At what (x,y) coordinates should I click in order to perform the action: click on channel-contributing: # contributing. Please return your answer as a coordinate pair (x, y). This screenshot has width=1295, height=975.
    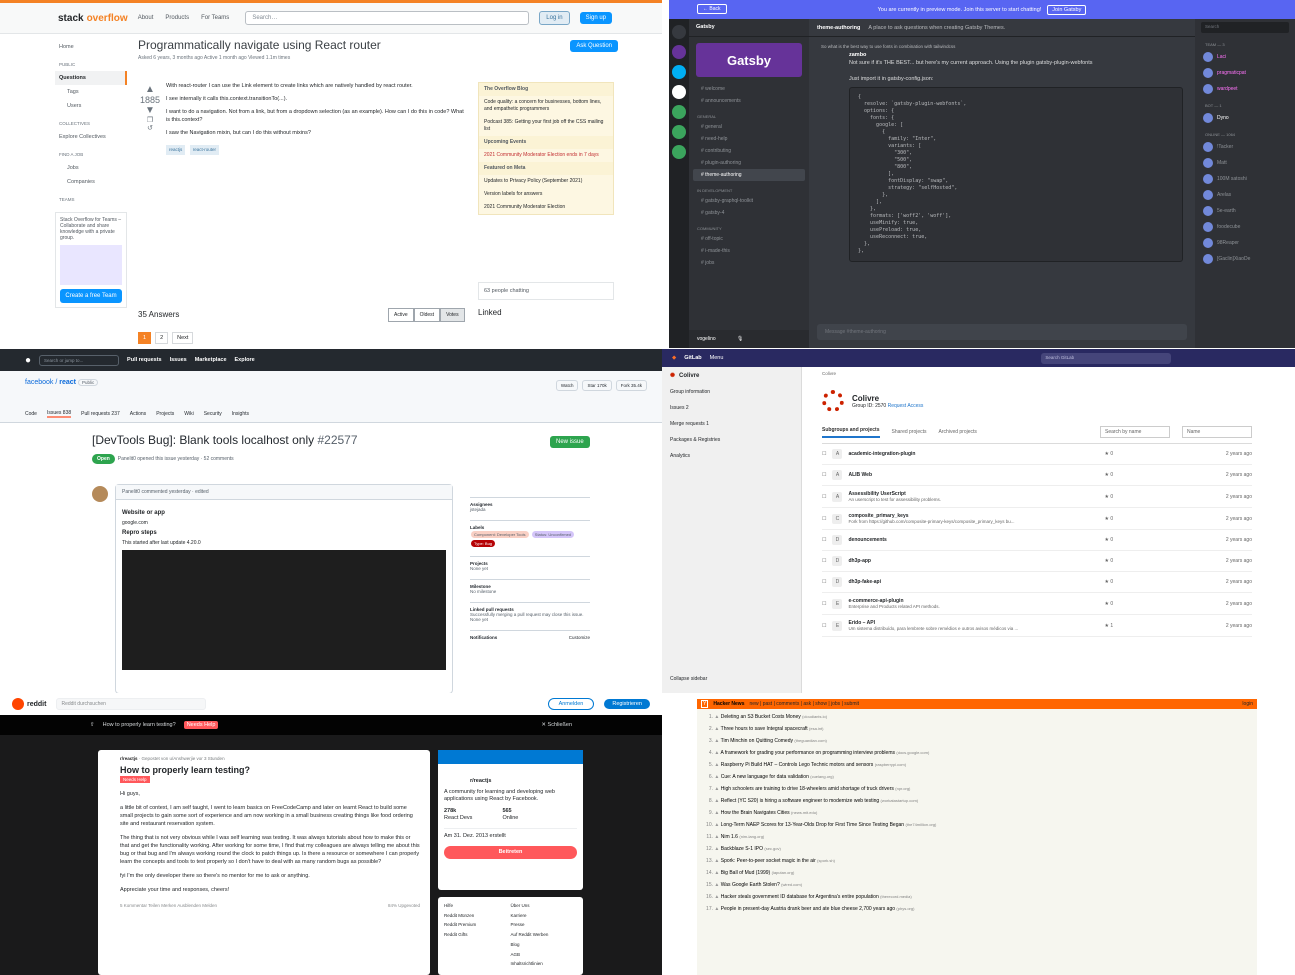
    Looking at the image, I should click on (749, 151).